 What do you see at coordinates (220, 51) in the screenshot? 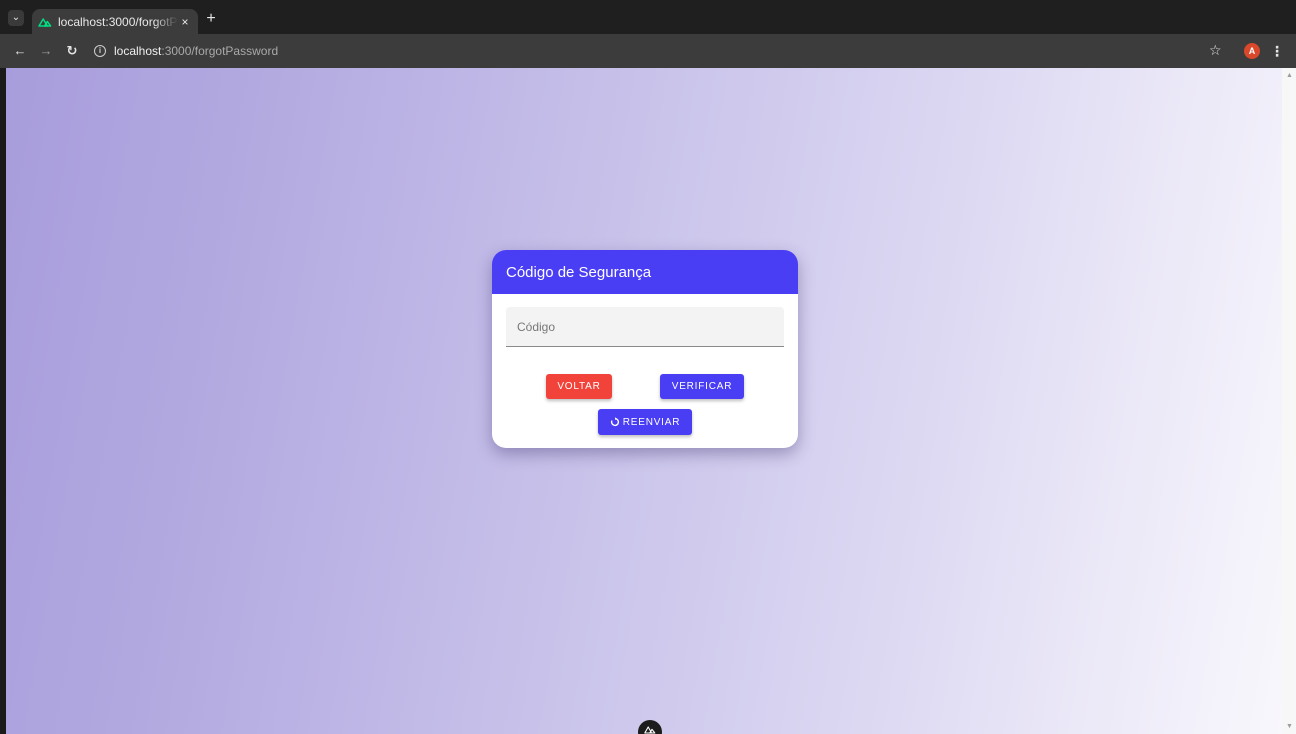
I see `url-path: :3000/forgotPassword` at bounding box center [220, 51].